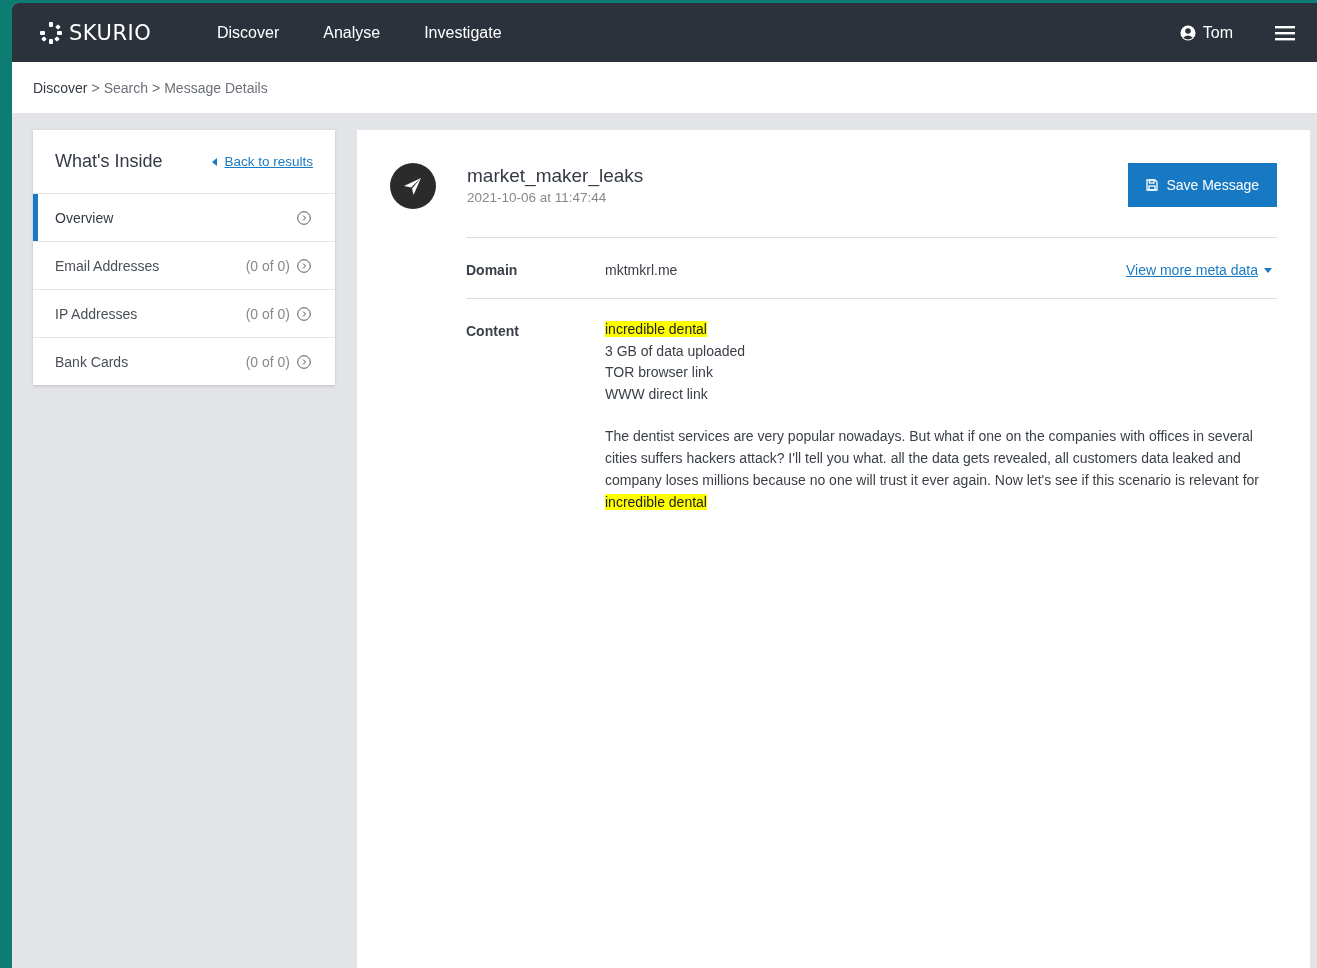 The image size is (1317, 968). I want to click on sidebar-item: Bank Cards (0 of 0), so click(184, 361).